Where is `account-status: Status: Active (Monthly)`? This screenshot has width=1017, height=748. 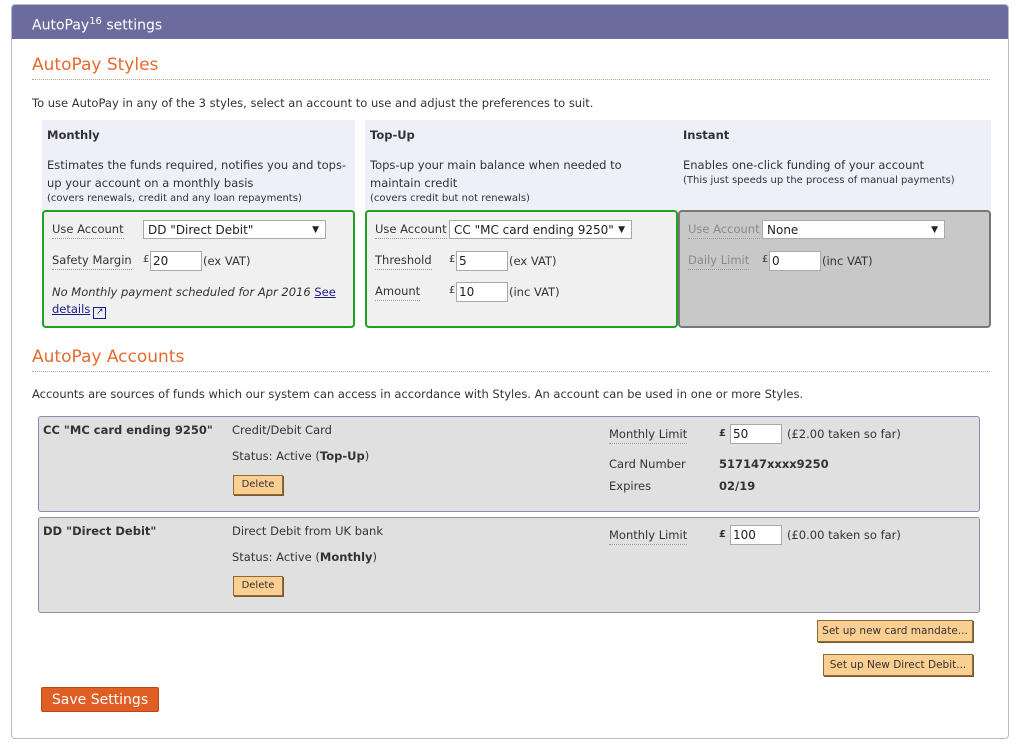
account-status: Status: Active (Monthly) is located at coordinates (304, 557).